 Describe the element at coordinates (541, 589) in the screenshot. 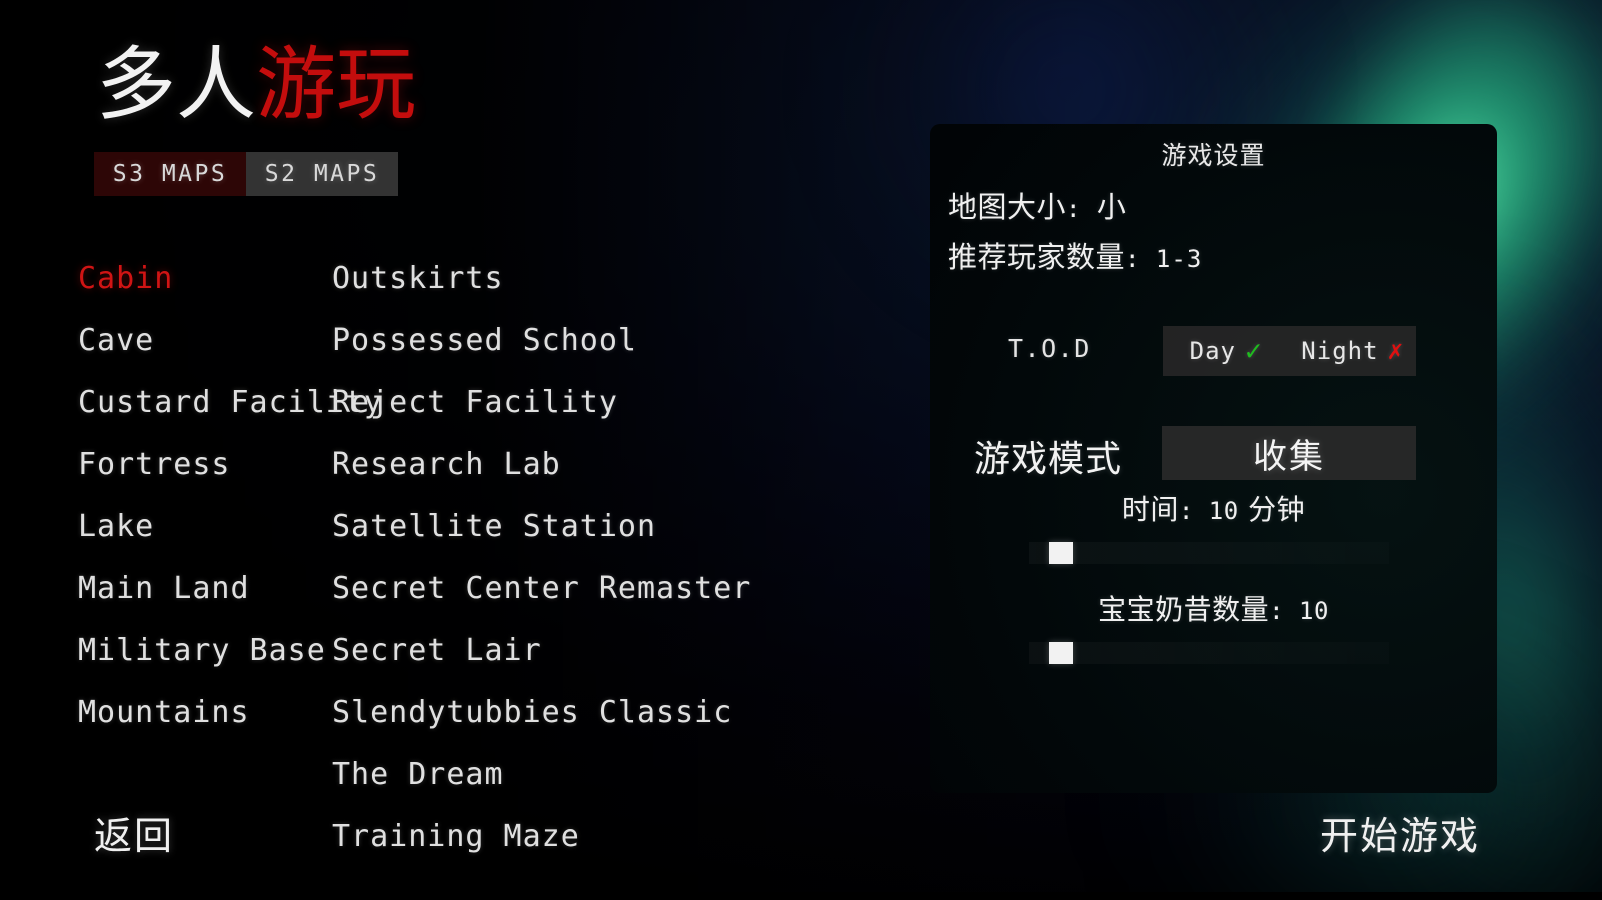

I see `map-item-secret-center-remaster: Secret Center Remaster` at that location.